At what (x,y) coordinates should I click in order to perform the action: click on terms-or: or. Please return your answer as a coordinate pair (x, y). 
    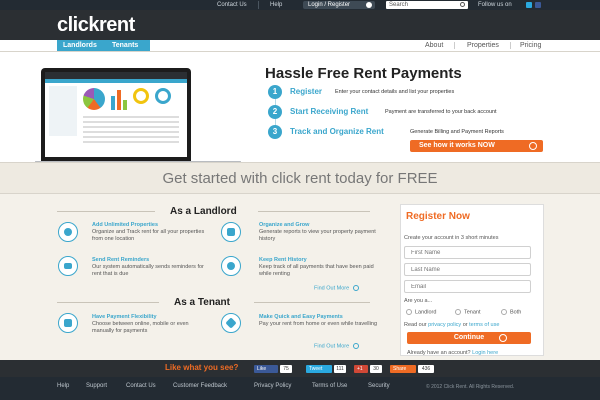
    Looking at the image, I should click on (465, 325).